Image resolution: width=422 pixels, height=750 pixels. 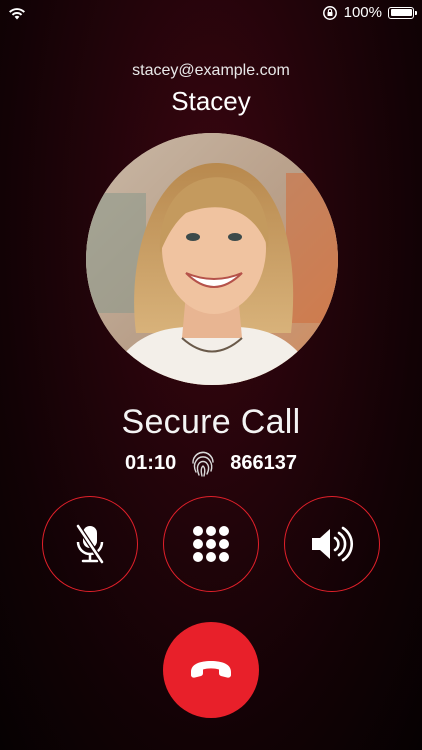 I want to click on keypad-button, so click(x=211, y=544).